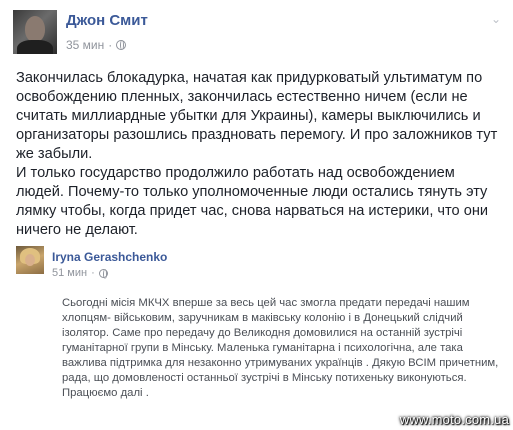 The width and height of the screenshot is (513, 430). Describe the element at coordinates (496, 19) in the screenshot. I see `chevron-down-icon: ⌄` at that location.